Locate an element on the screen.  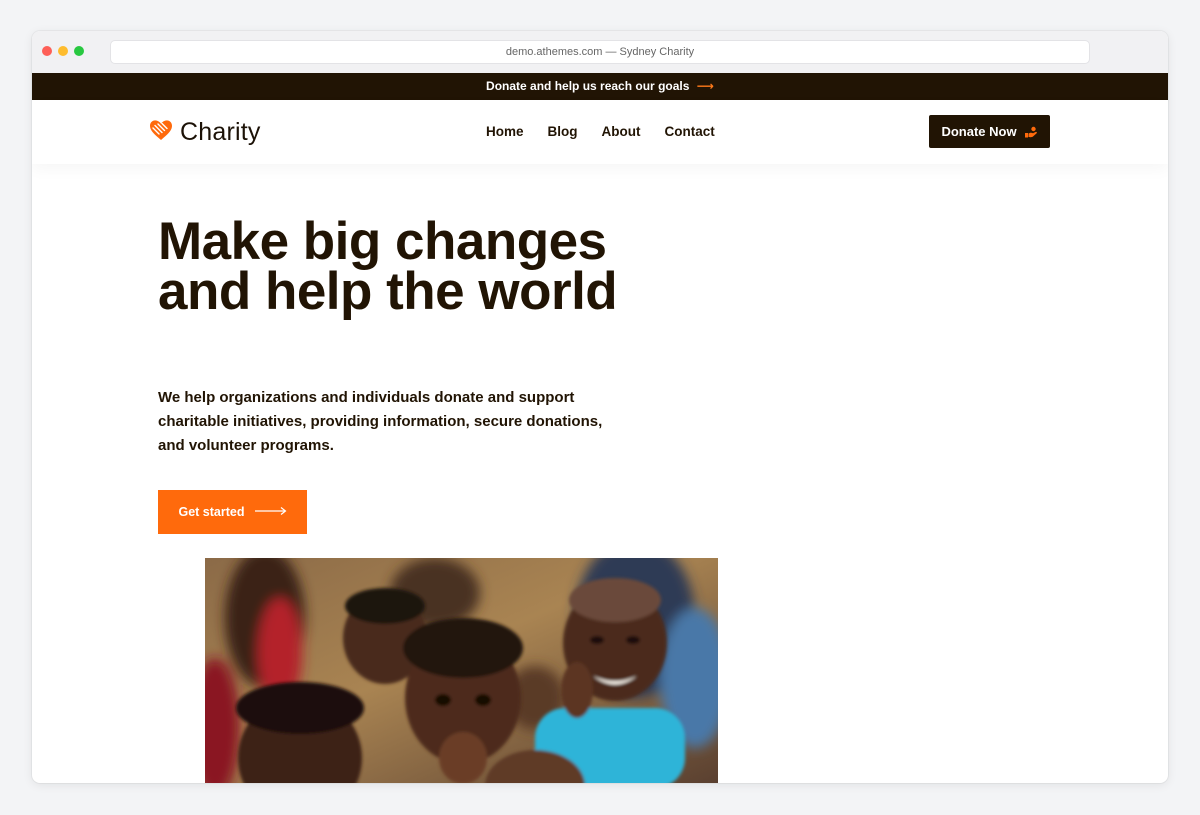
nav-item-about: About is located at coordinates (621, 132).